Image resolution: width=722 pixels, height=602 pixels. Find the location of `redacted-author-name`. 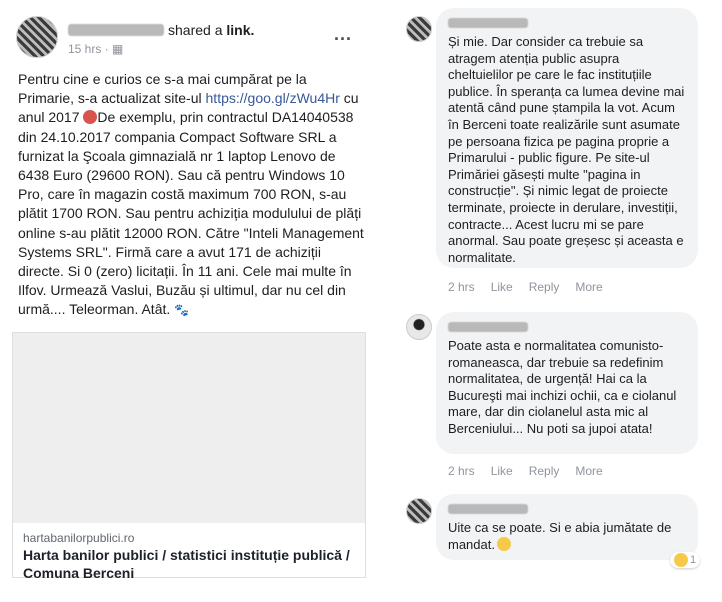

redacted-author-name is located at coordinates (116, 30).